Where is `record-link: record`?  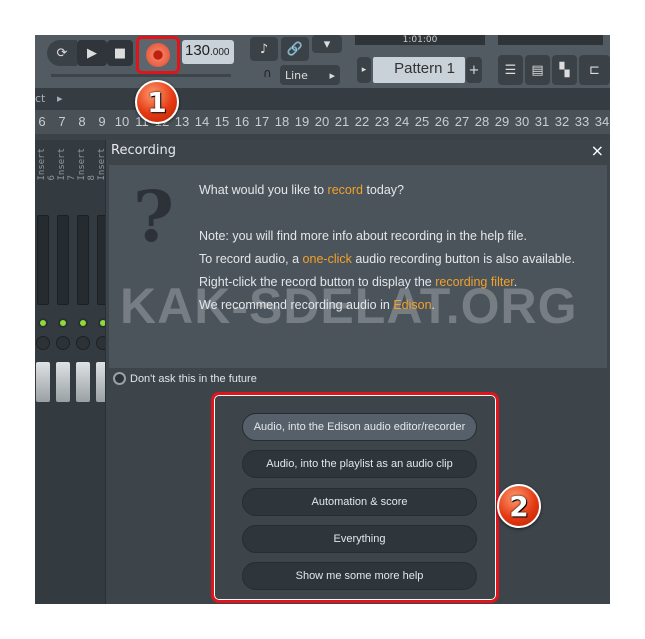
record-link: record is located at coordinates (345, 190).